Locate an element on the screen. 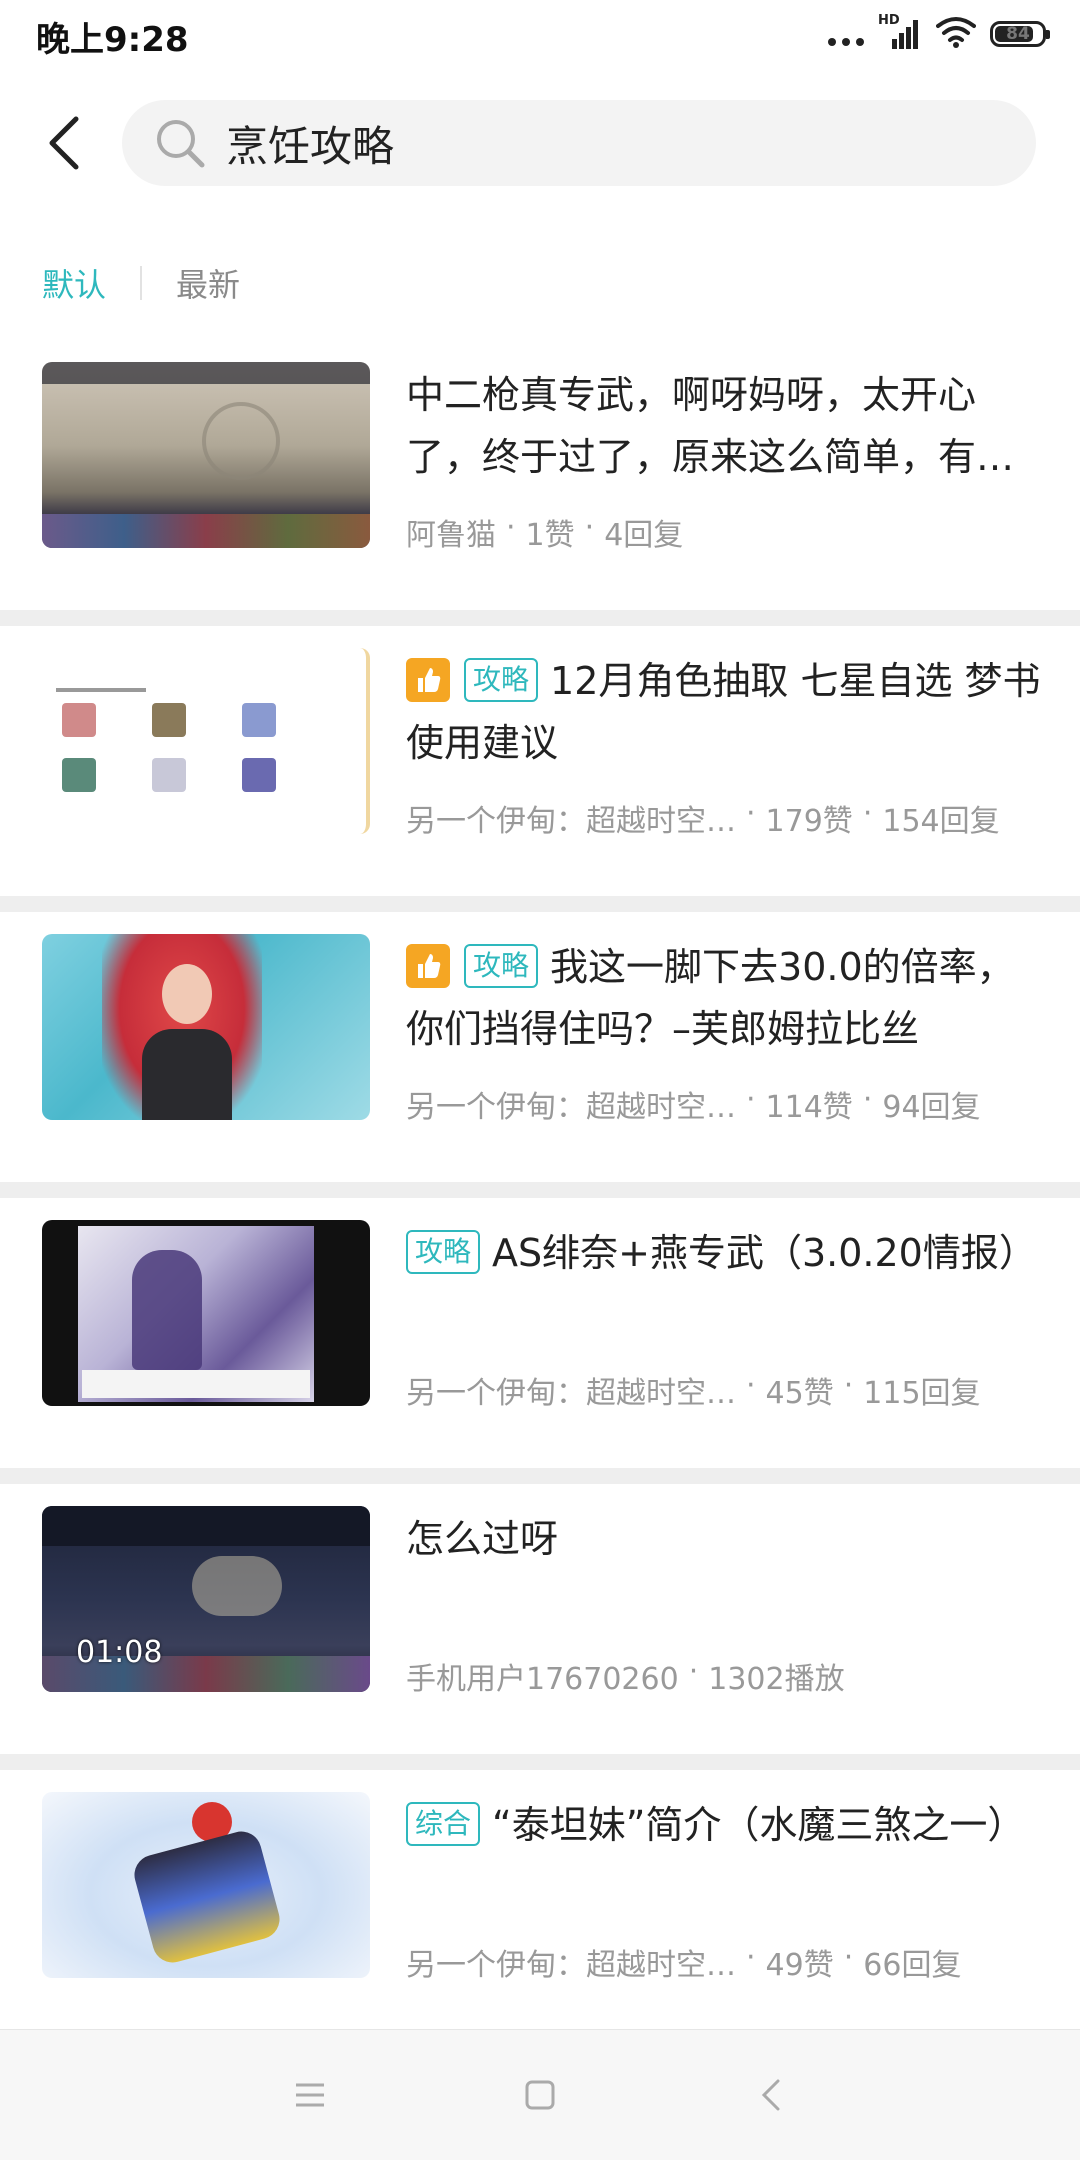  back-arrow-icon is located at coordinates (770, 2095).